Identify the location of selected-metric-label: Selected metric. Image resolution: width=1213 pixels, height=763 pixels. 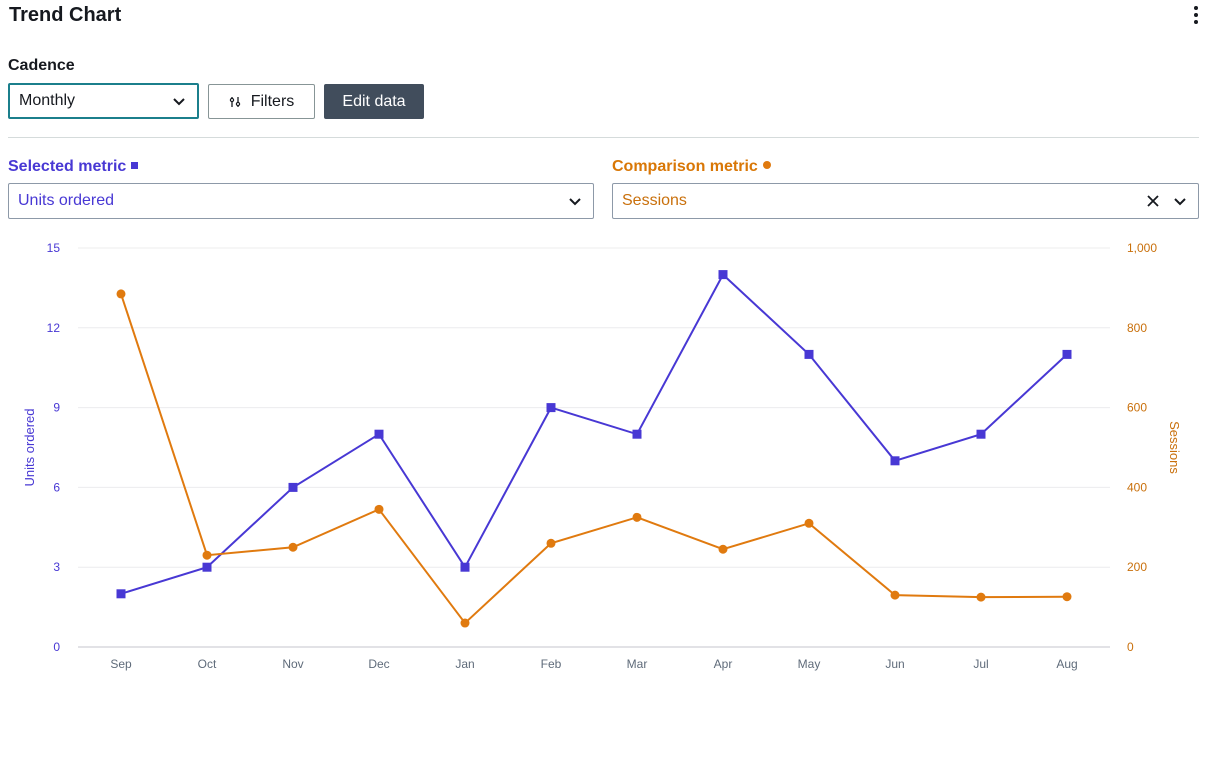
(73, 167).